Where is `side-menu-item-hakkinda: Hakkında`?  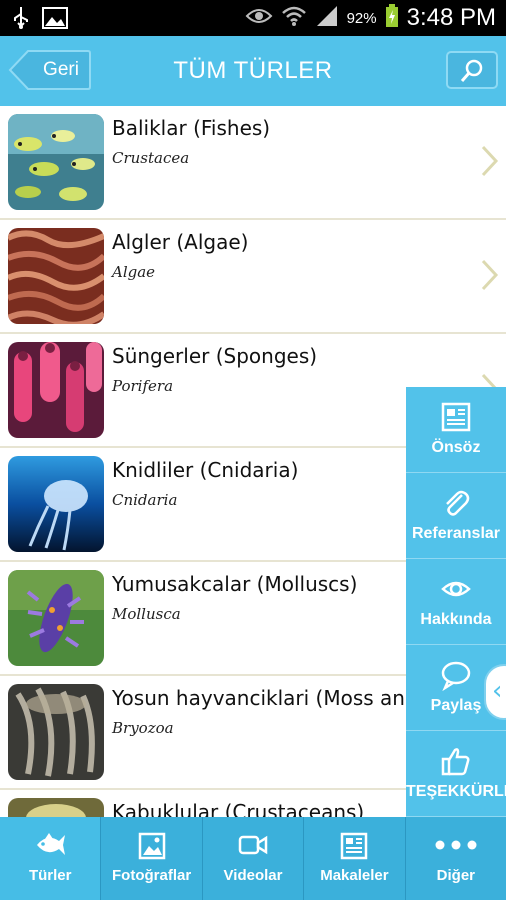
side-menu-item-hakkinda: Hakkında is located at coordinates (456, 602).